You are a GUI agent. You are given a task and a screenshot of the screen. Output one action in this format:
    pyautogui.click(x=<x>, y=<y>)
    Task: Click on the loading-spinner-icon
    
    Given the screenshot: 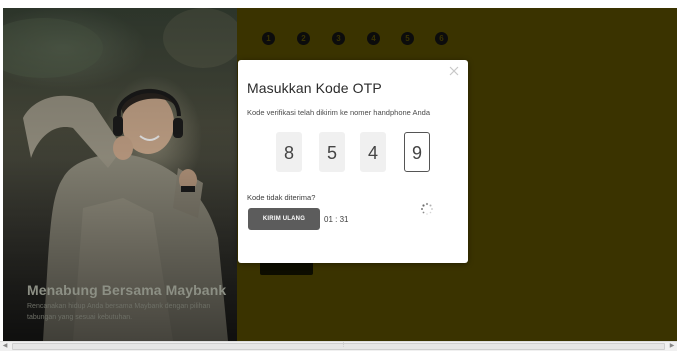 What is the action you would take?
    pyautogui.click(x=427, y=208)
    